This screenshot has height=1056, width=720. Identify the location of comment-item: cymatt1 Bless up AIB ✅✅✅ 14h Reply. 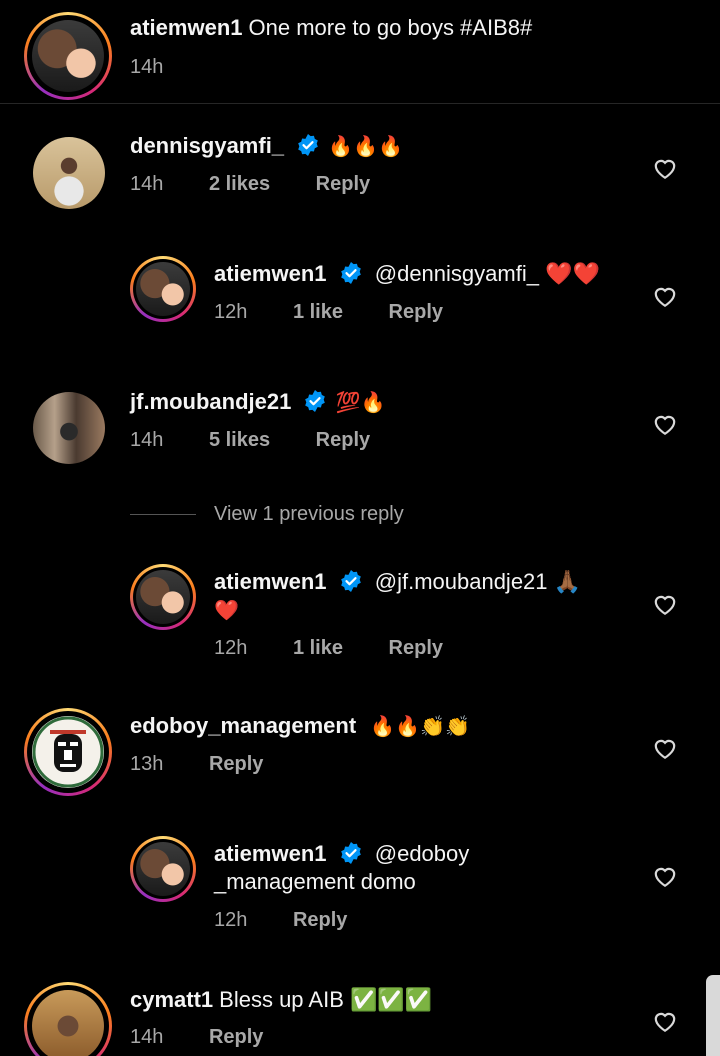
(360, 1011).